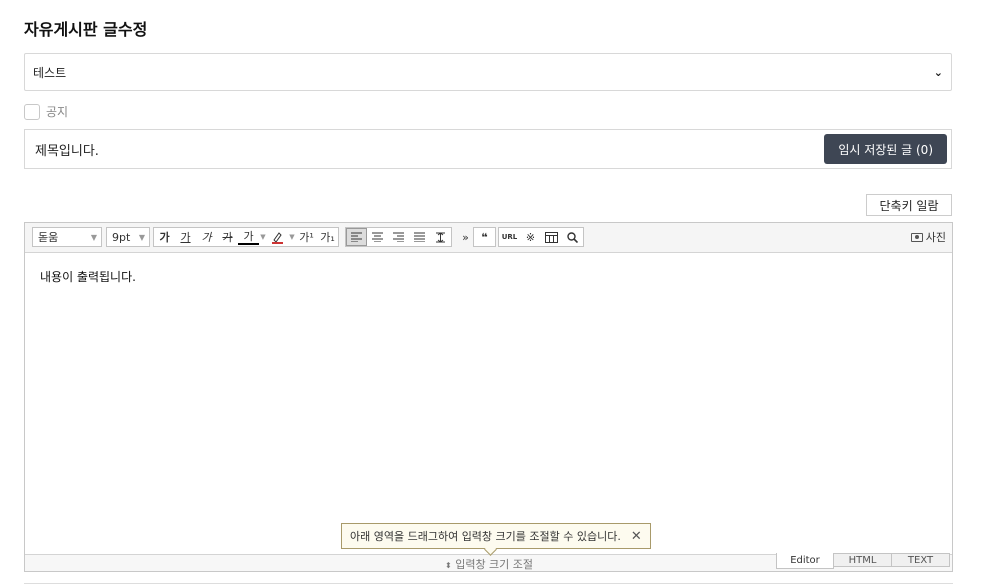 The width and height of the screenshot is (981, 585). What do you see at coordinates (509, 237) in the screenshot?
I see `url-link-button: URL` at bounding box center [509, 237].